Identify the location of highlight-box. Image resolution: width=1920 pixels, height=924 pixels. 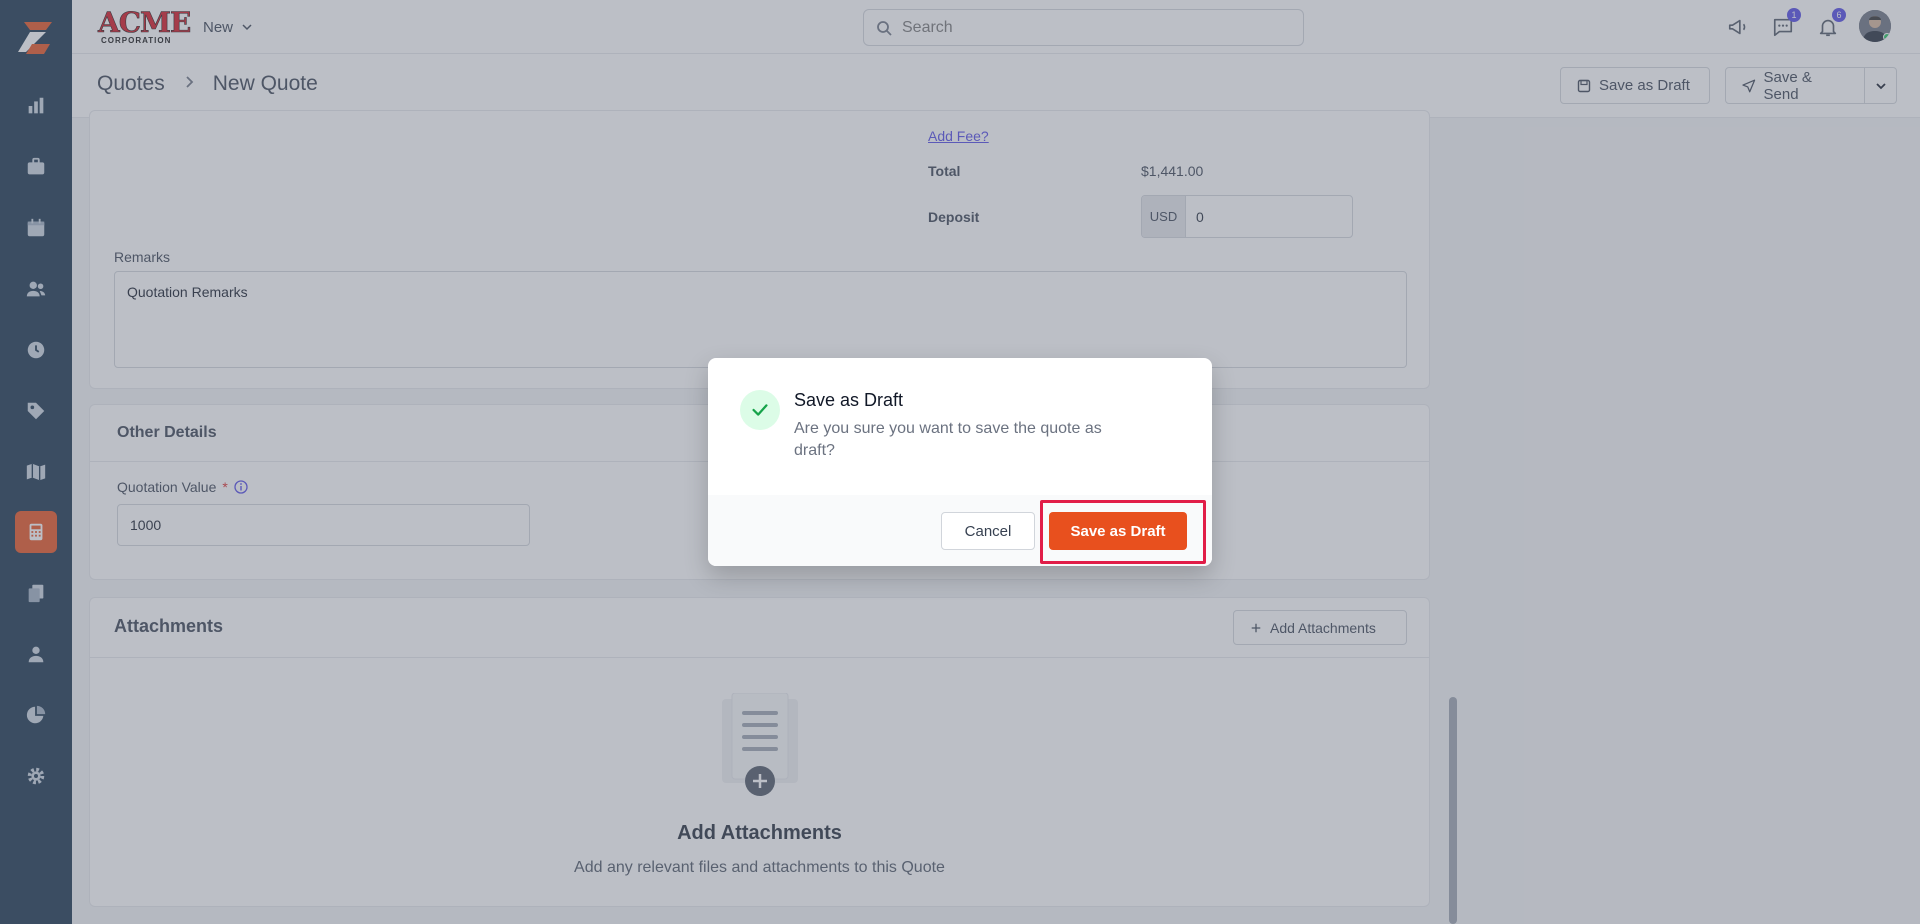
(1123, 532).